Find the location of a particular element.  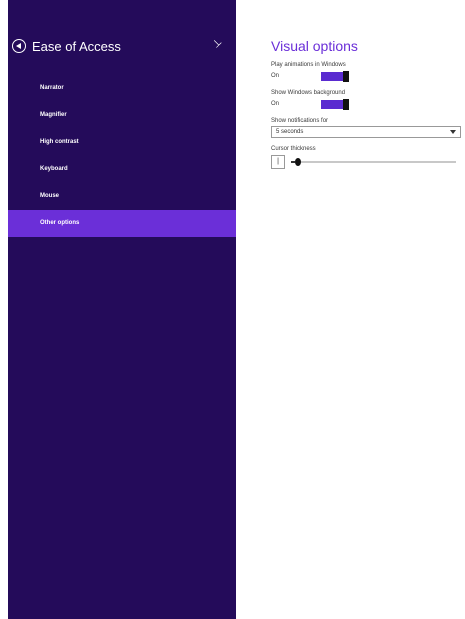

play-animations-toggle is located at coordinates (335, 76).